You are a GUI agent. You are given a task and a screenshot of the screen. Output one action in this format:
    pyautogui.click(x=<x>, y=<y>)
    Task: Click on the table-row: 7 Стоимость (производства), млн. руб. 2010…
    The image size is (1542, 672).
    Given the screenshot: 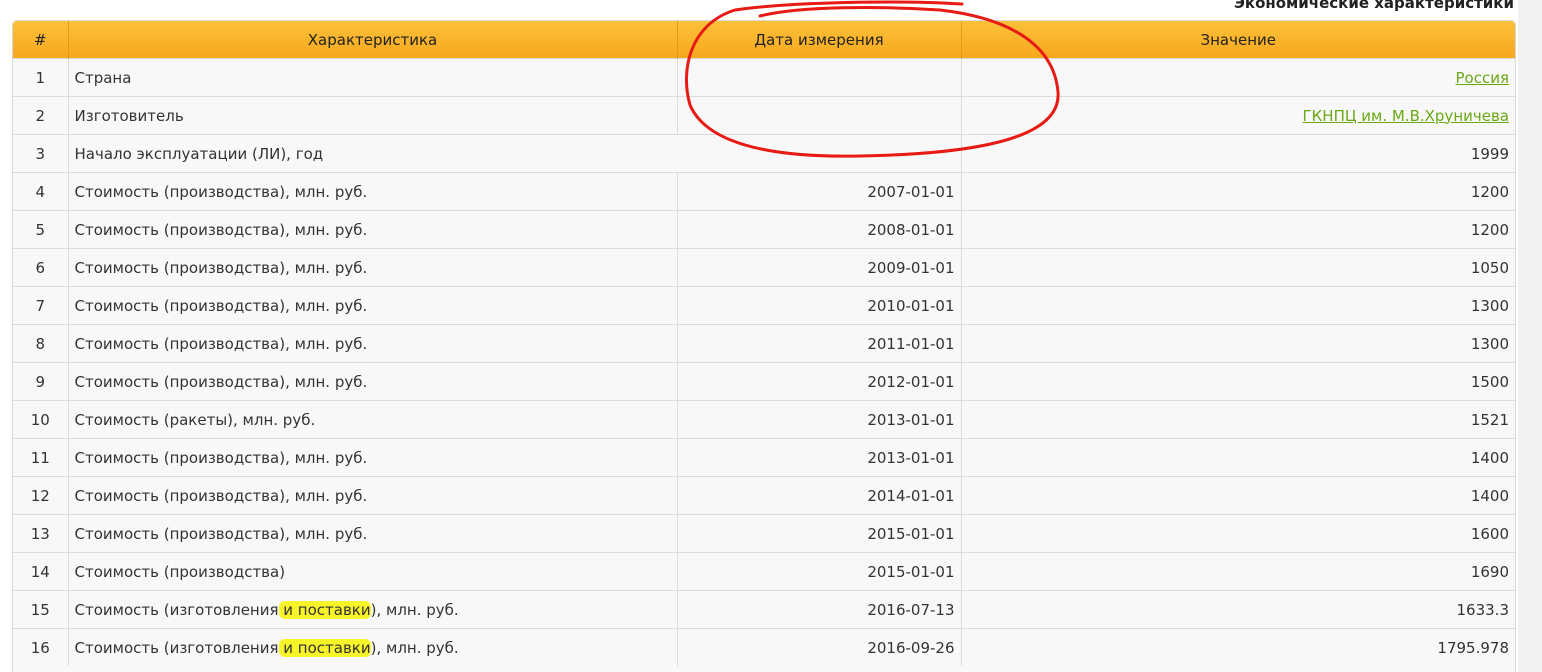 What is the action you would take?
    pyautogui.click(x=764, y=305)
    